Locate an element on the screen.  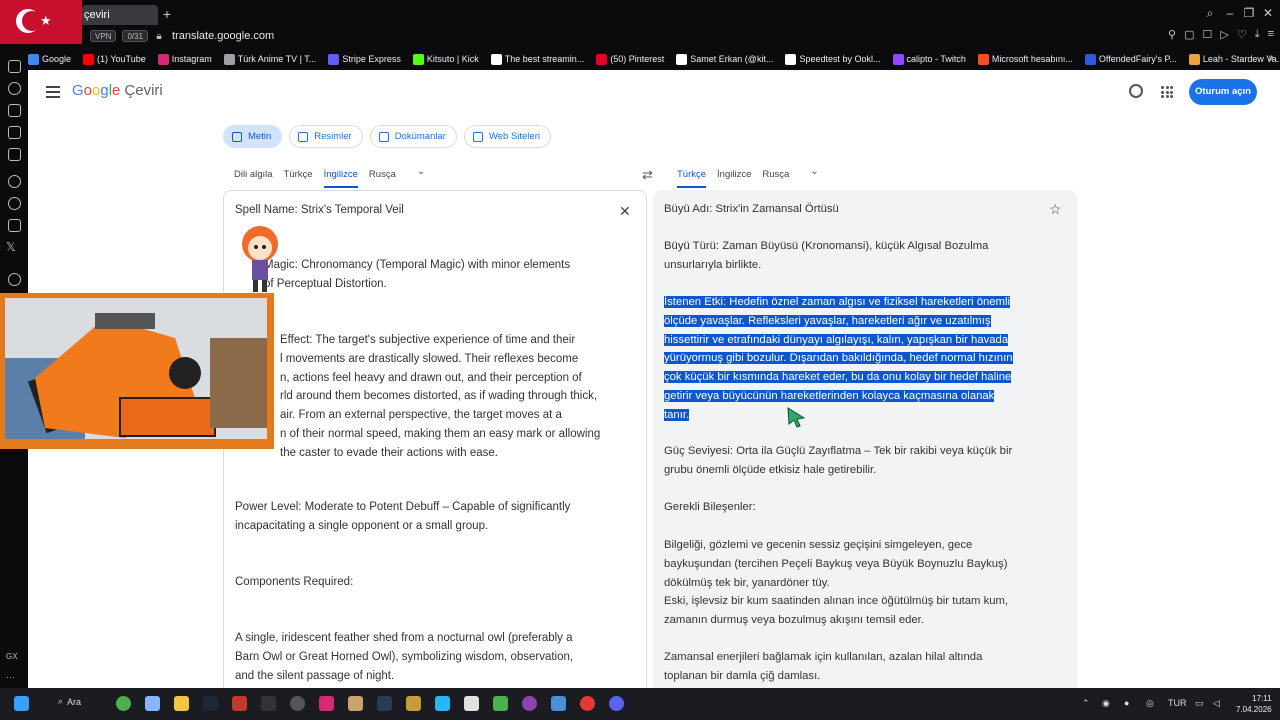
minecraft-icon is located at coordinates (500, 703).